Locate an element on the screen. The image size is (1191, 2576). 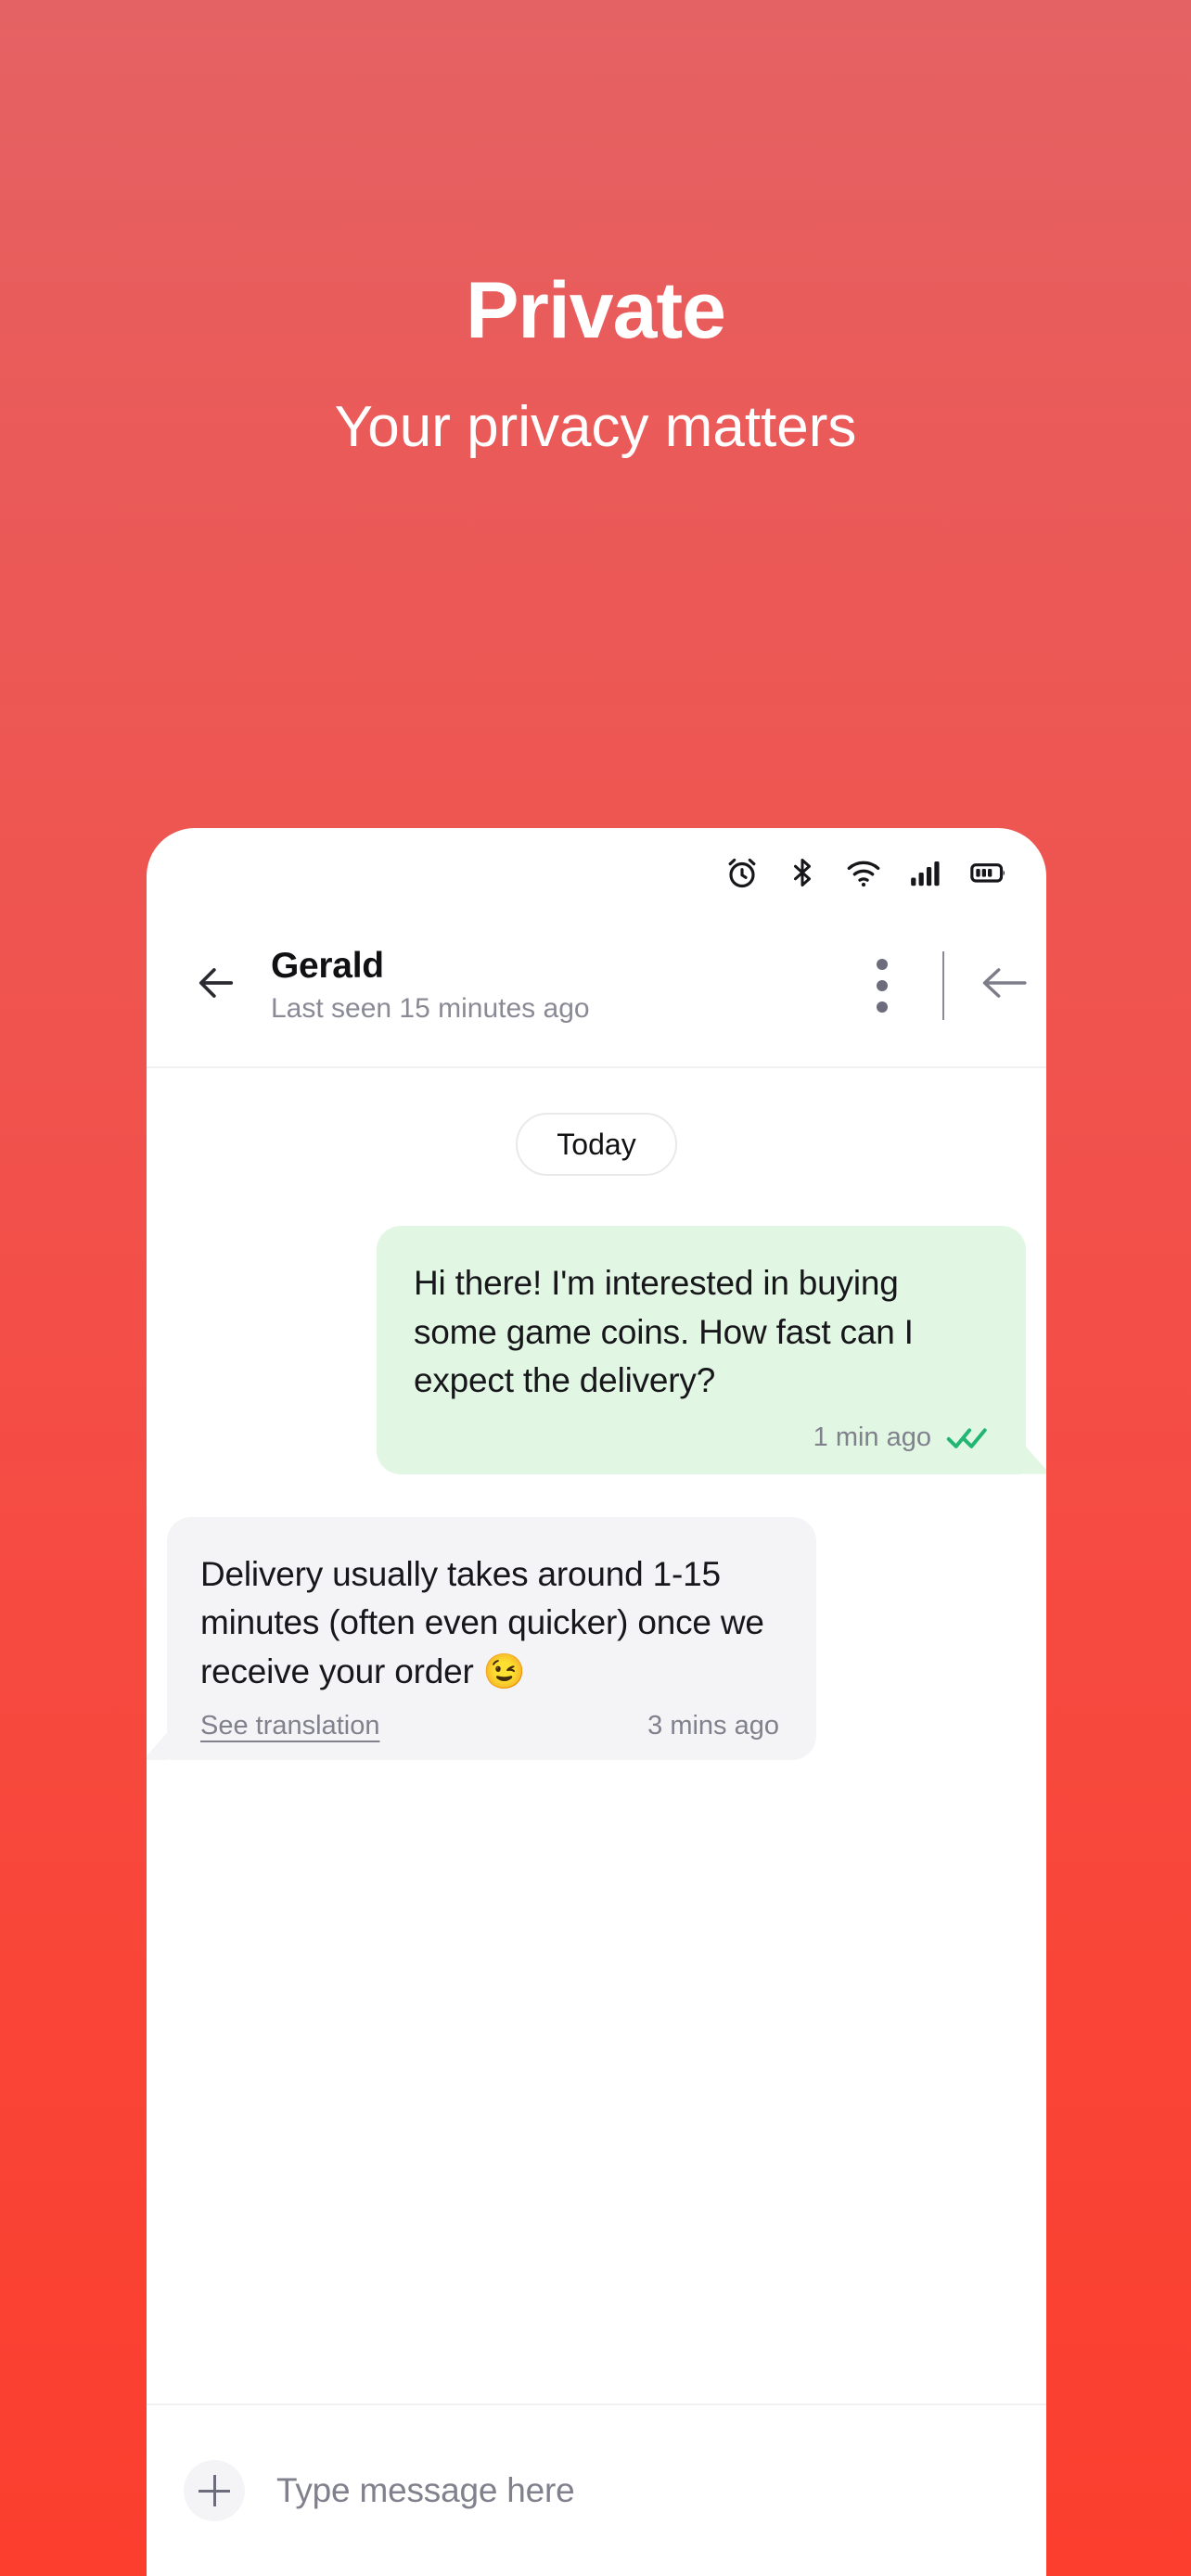
day-divider-row: Today is located at coordinates (597, 1144).